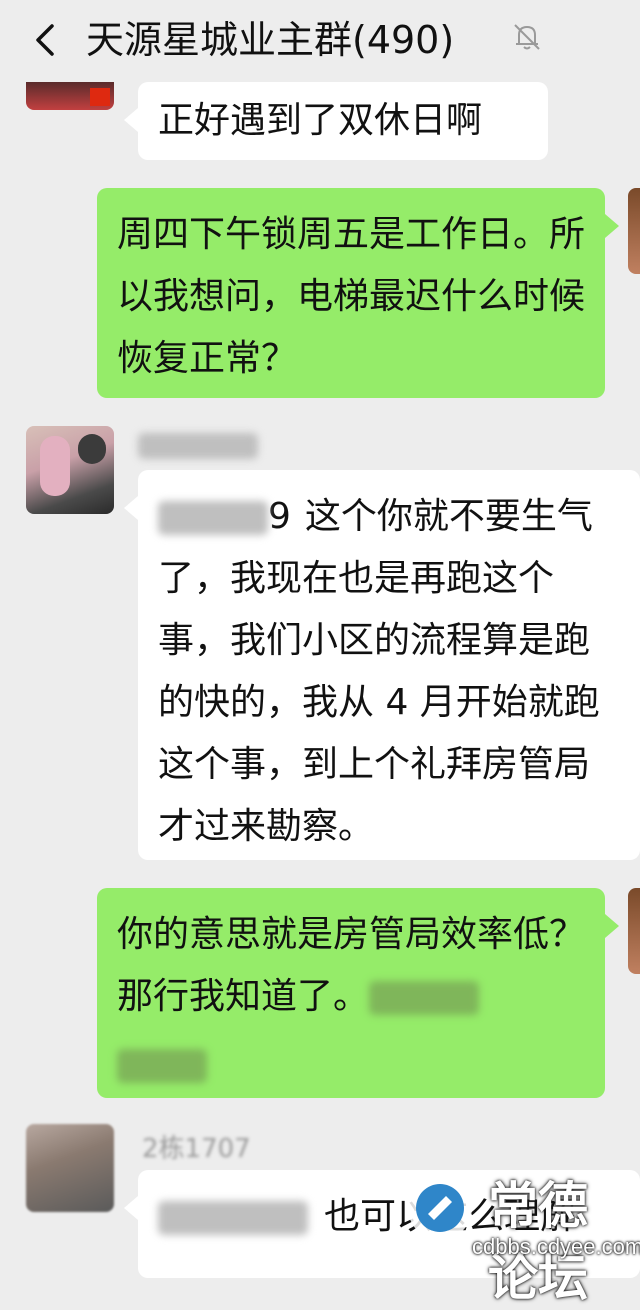 The image size is (640, 1310). Describe the element at coordinates (556, 1246) in the screenshot. I see `watermark-text: cdbbs.cdyee.com` at that location.